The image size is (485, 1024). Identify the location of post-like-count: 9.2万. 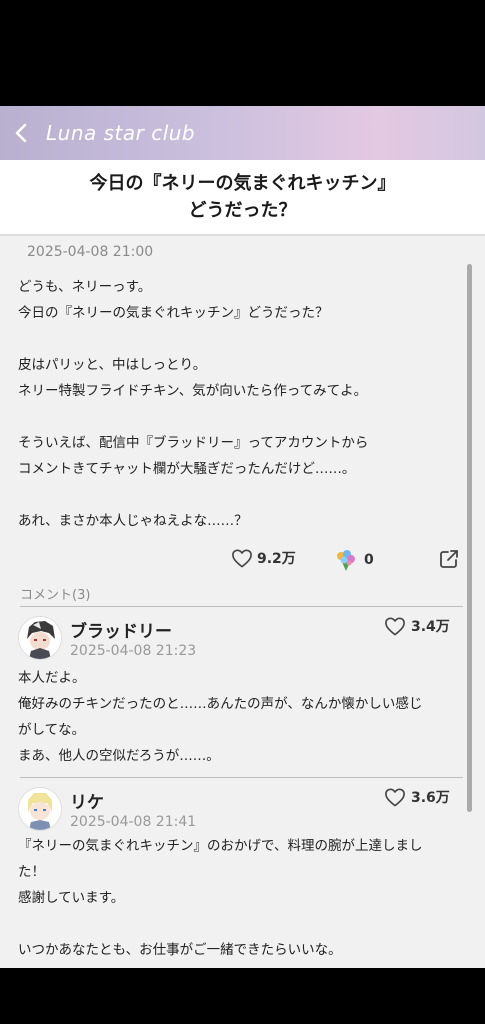
(276, 559).